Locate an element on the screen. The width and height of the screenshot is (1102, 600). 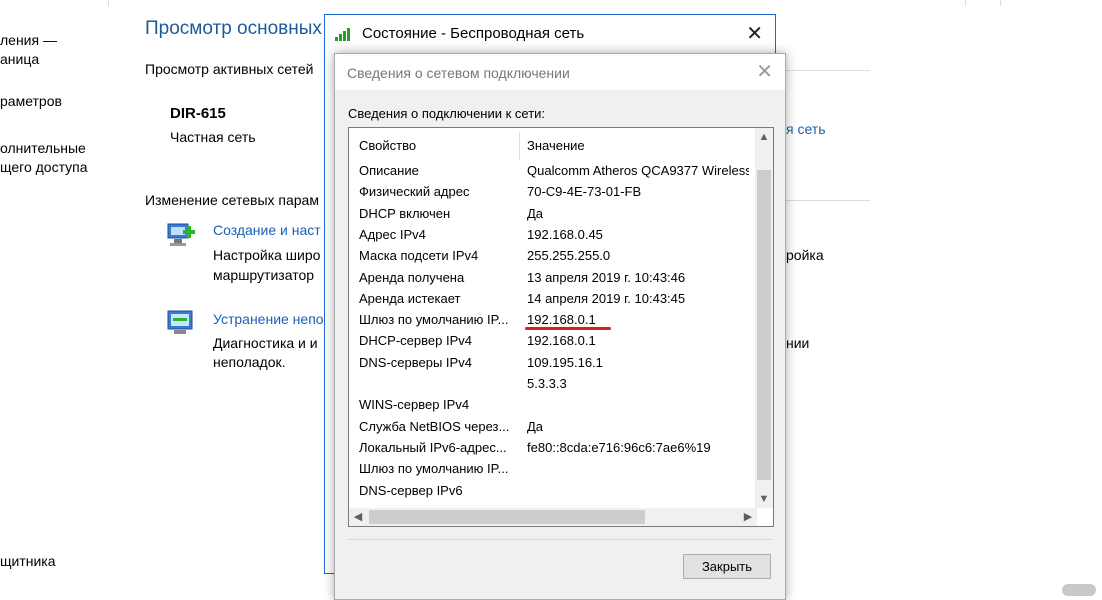
table-row: DHCP-сервер IPv4 192.168.0.1 is located at coordinates (549, 340).